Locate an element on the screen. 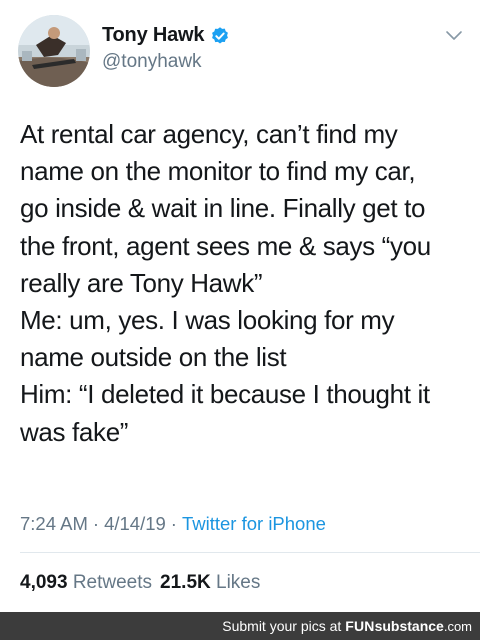 The image size is (480, 640). likes-label: Likes is located at coordinates (238, 582).